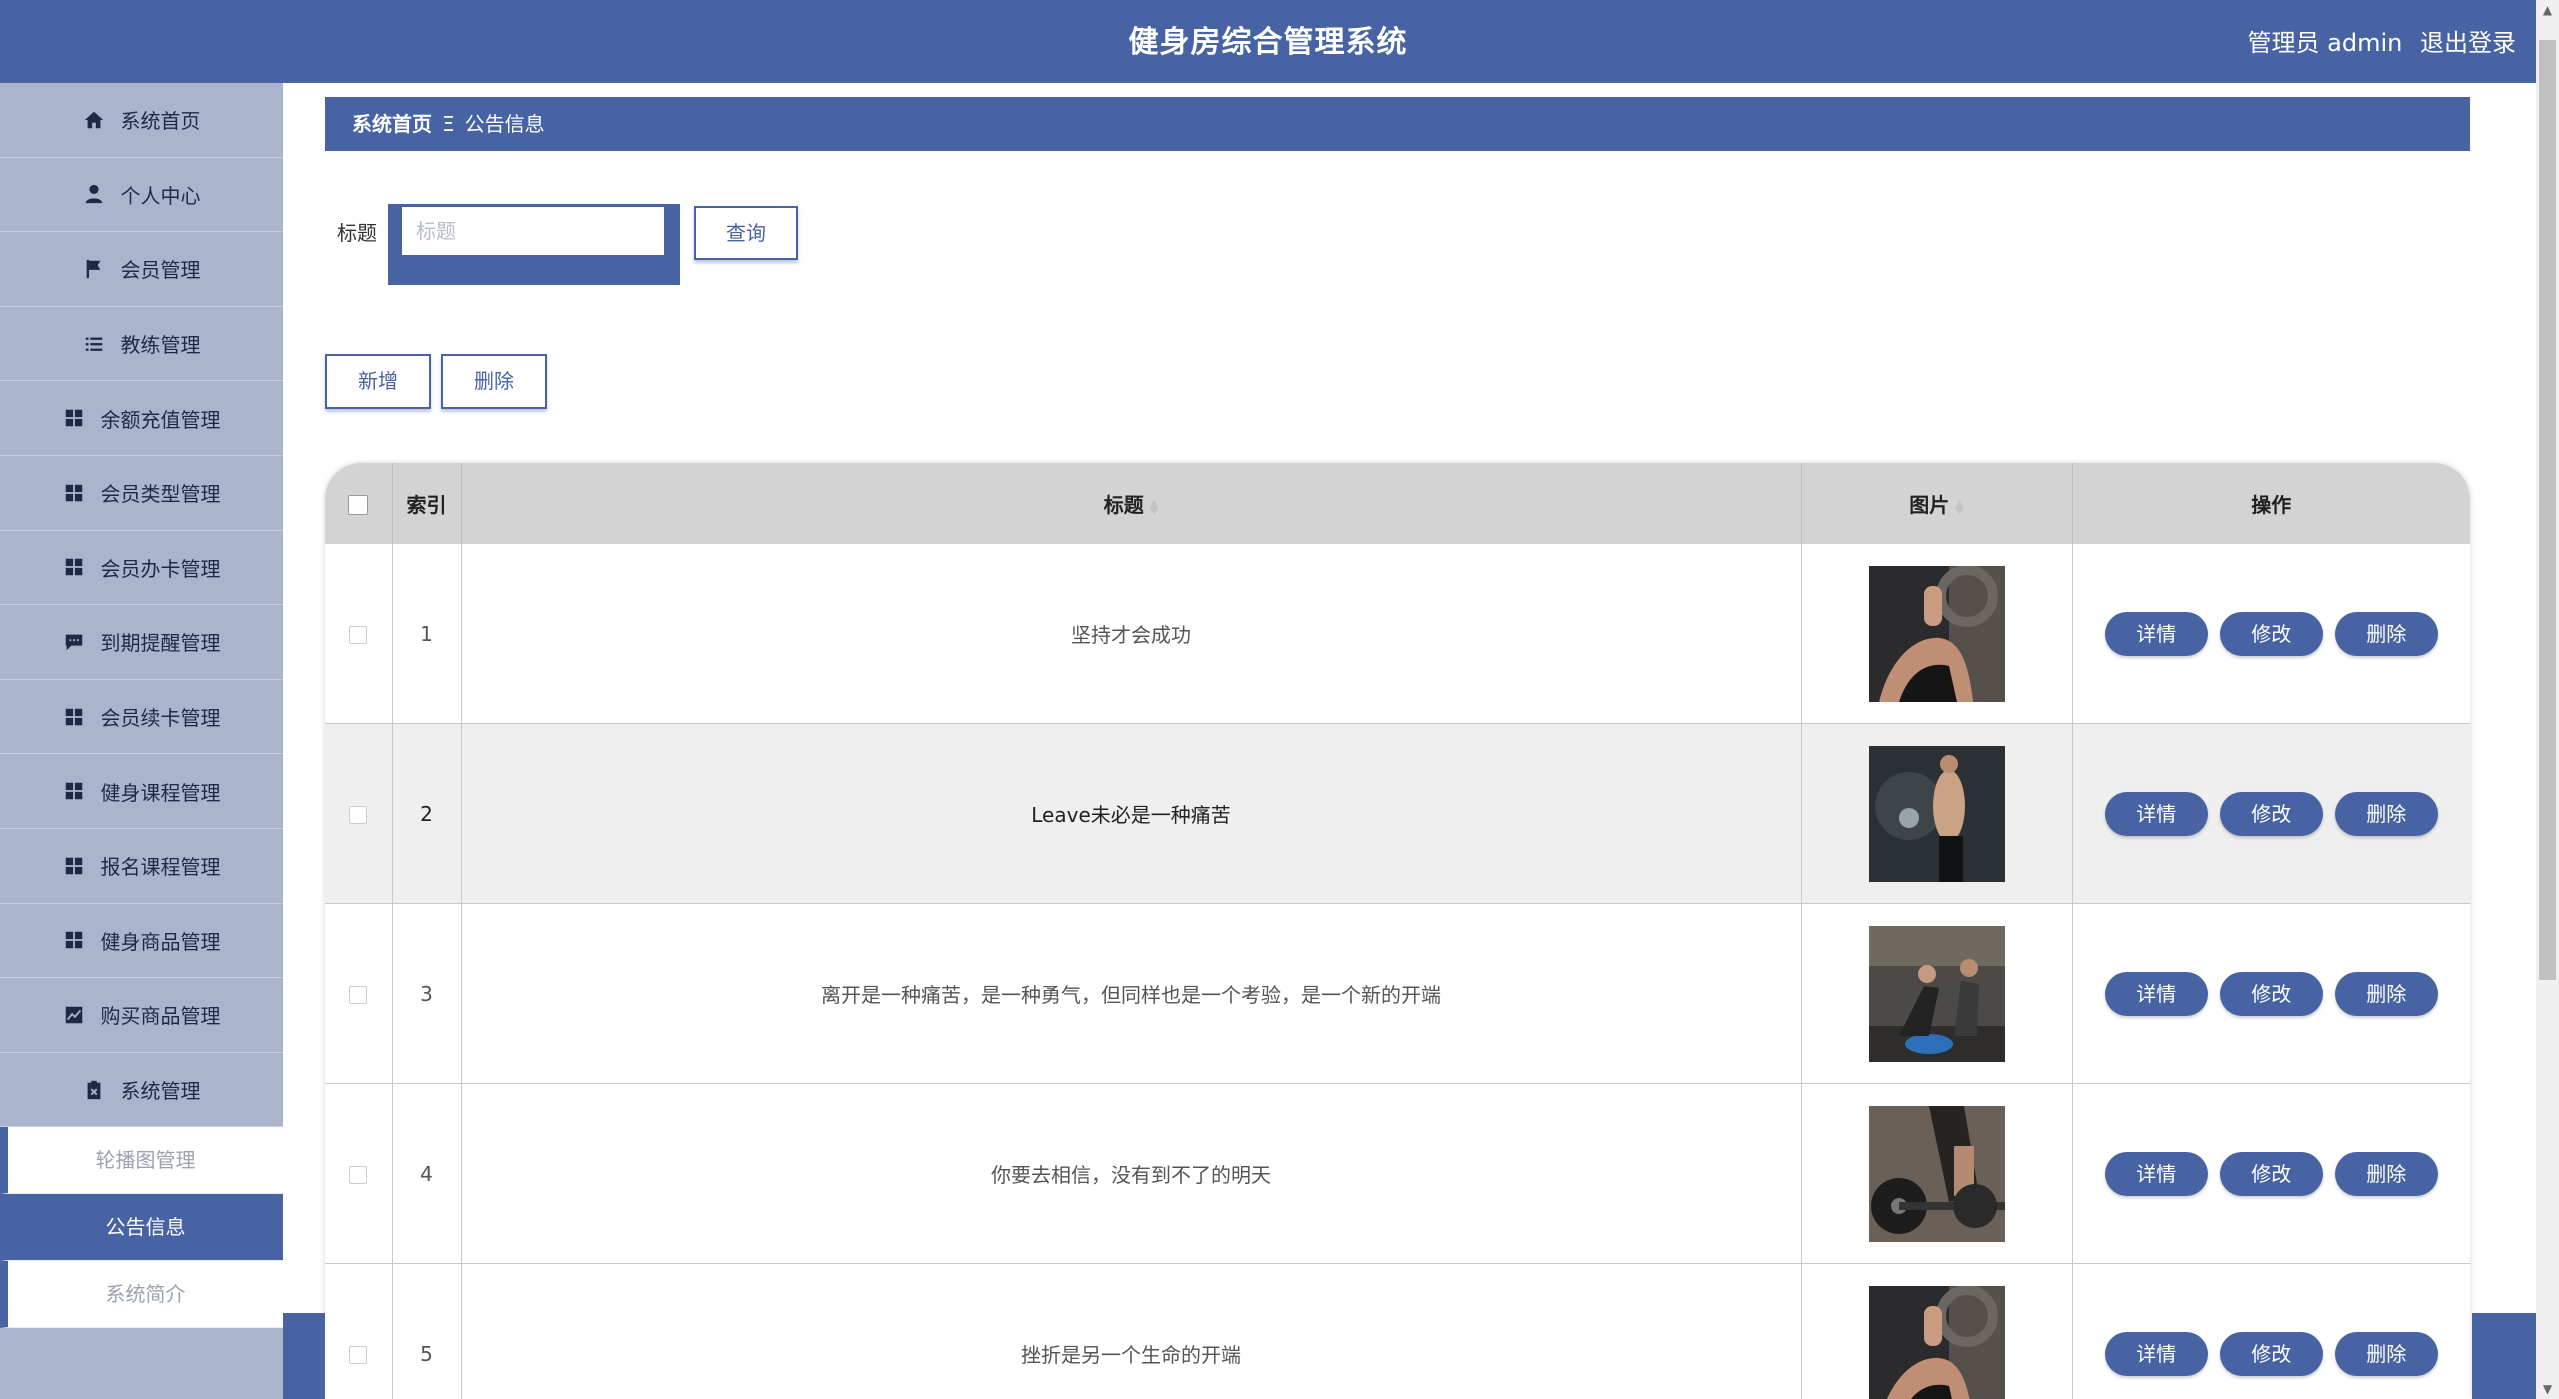  Describe the element at coordinates (504, 124) in the screenshot. I see `breadcrumb-current: 公告信息` at that location.